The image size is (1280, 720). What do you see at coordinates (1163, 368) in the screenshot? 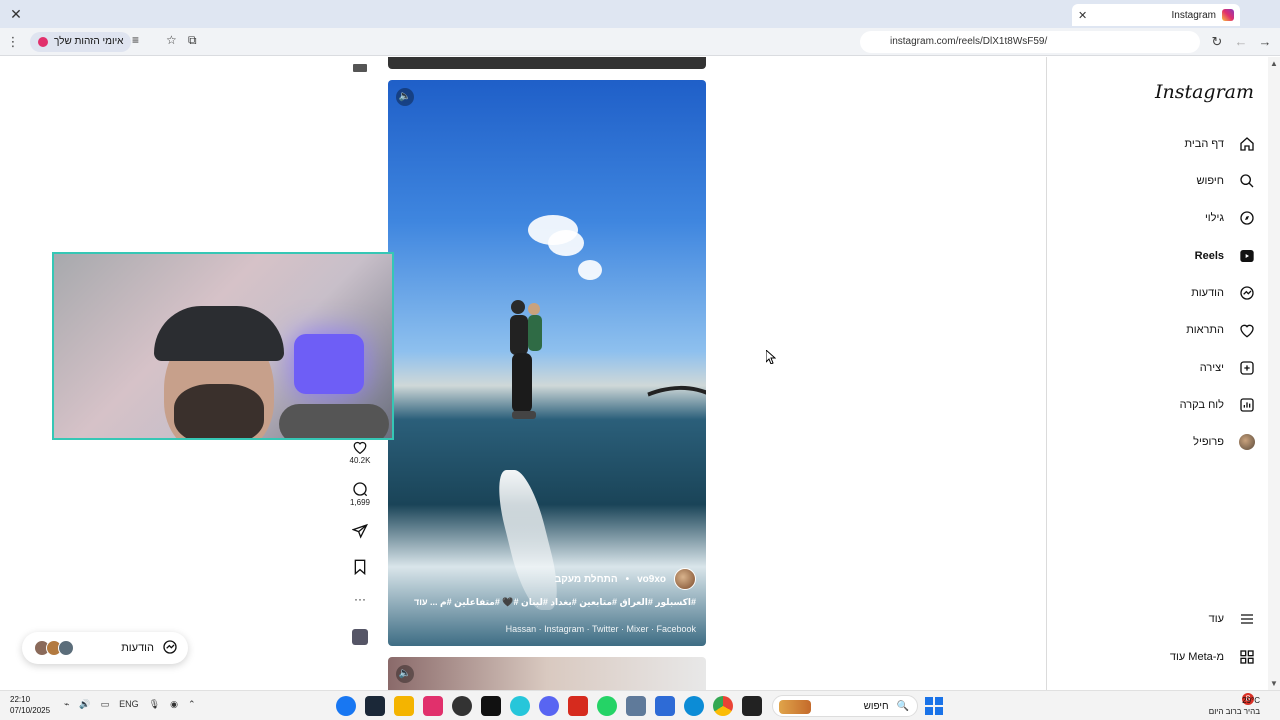
I see `sidebar-item-create: יצירה` at bounding box center [1163, 368].